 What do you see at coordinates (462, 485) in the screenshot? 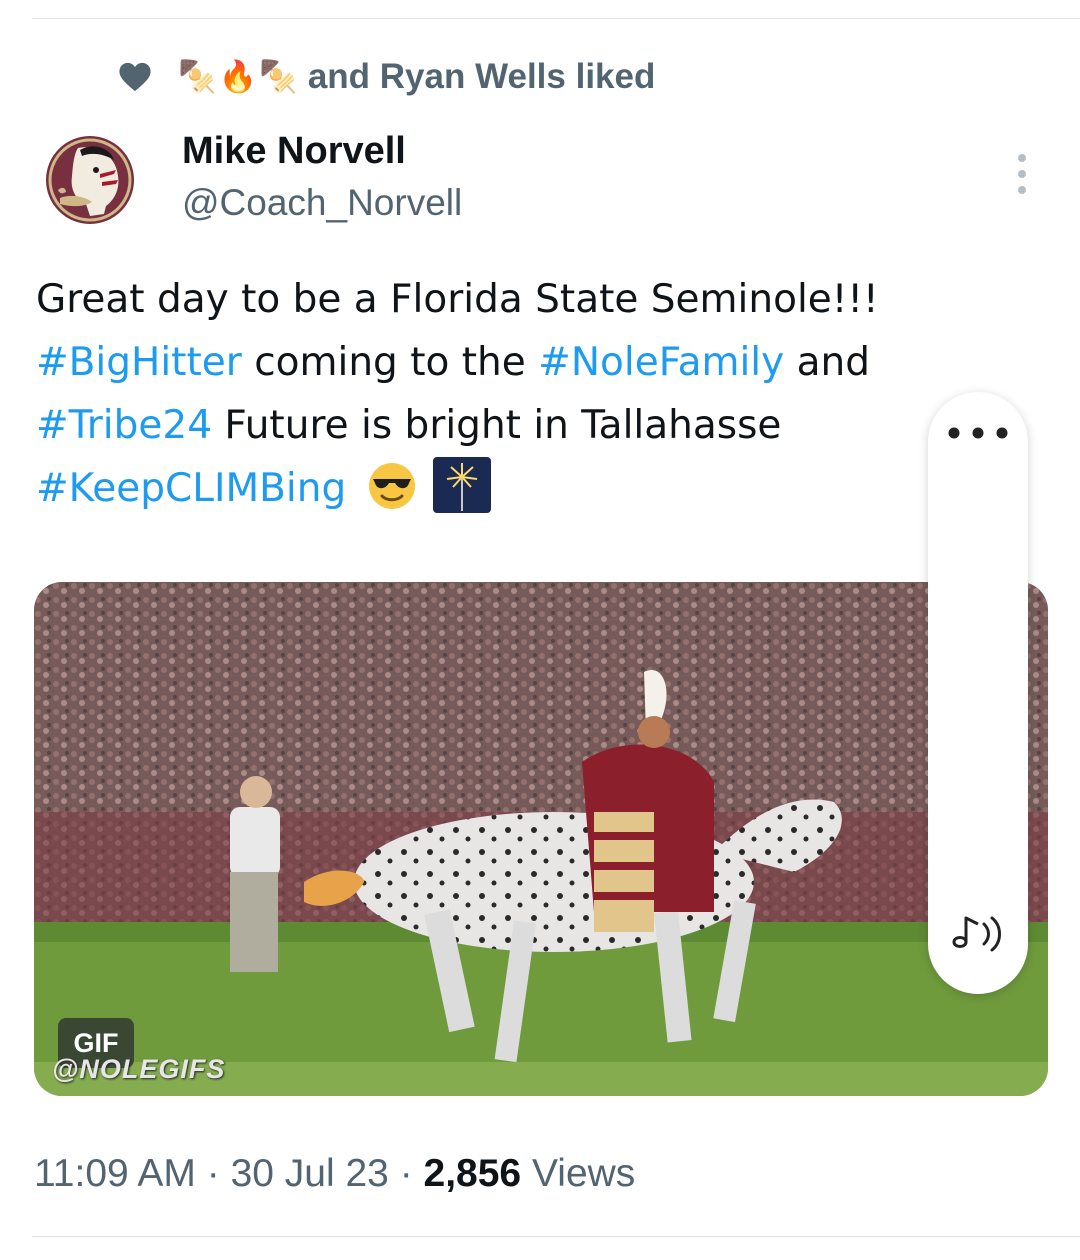
I see `sparkler-emoji-icon` at bounding box center [462, 485].